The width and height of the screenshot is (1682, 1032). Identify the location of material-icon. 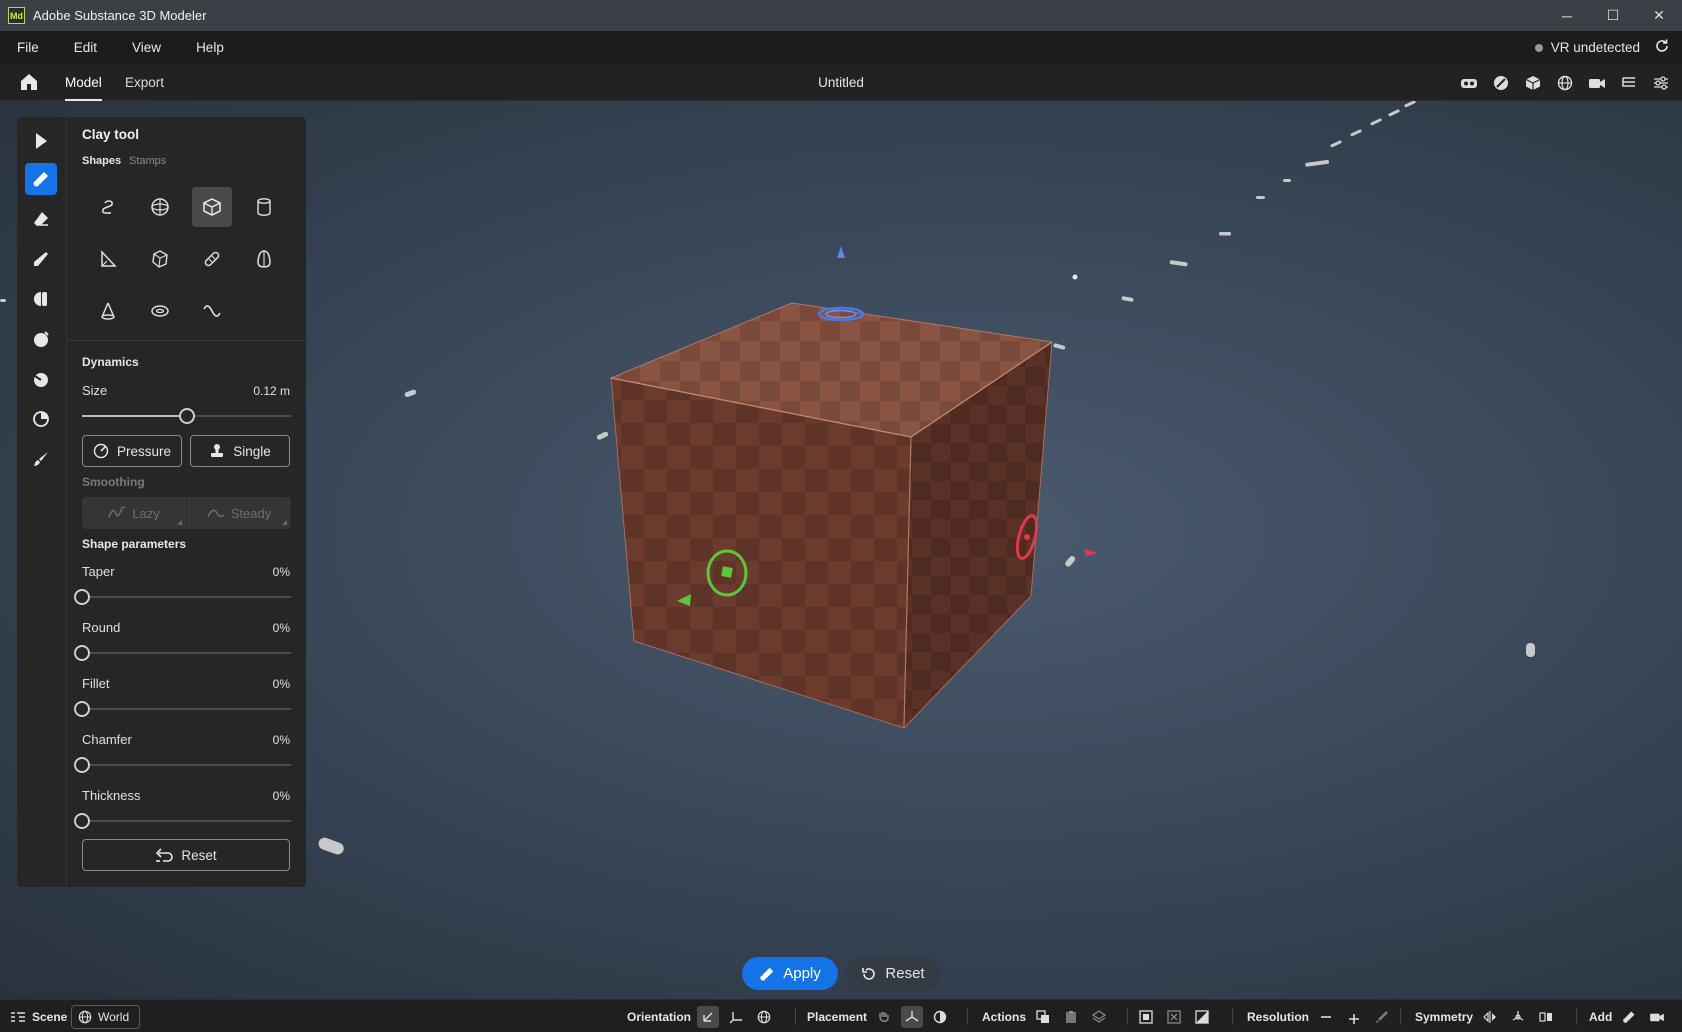
(1501, 83).